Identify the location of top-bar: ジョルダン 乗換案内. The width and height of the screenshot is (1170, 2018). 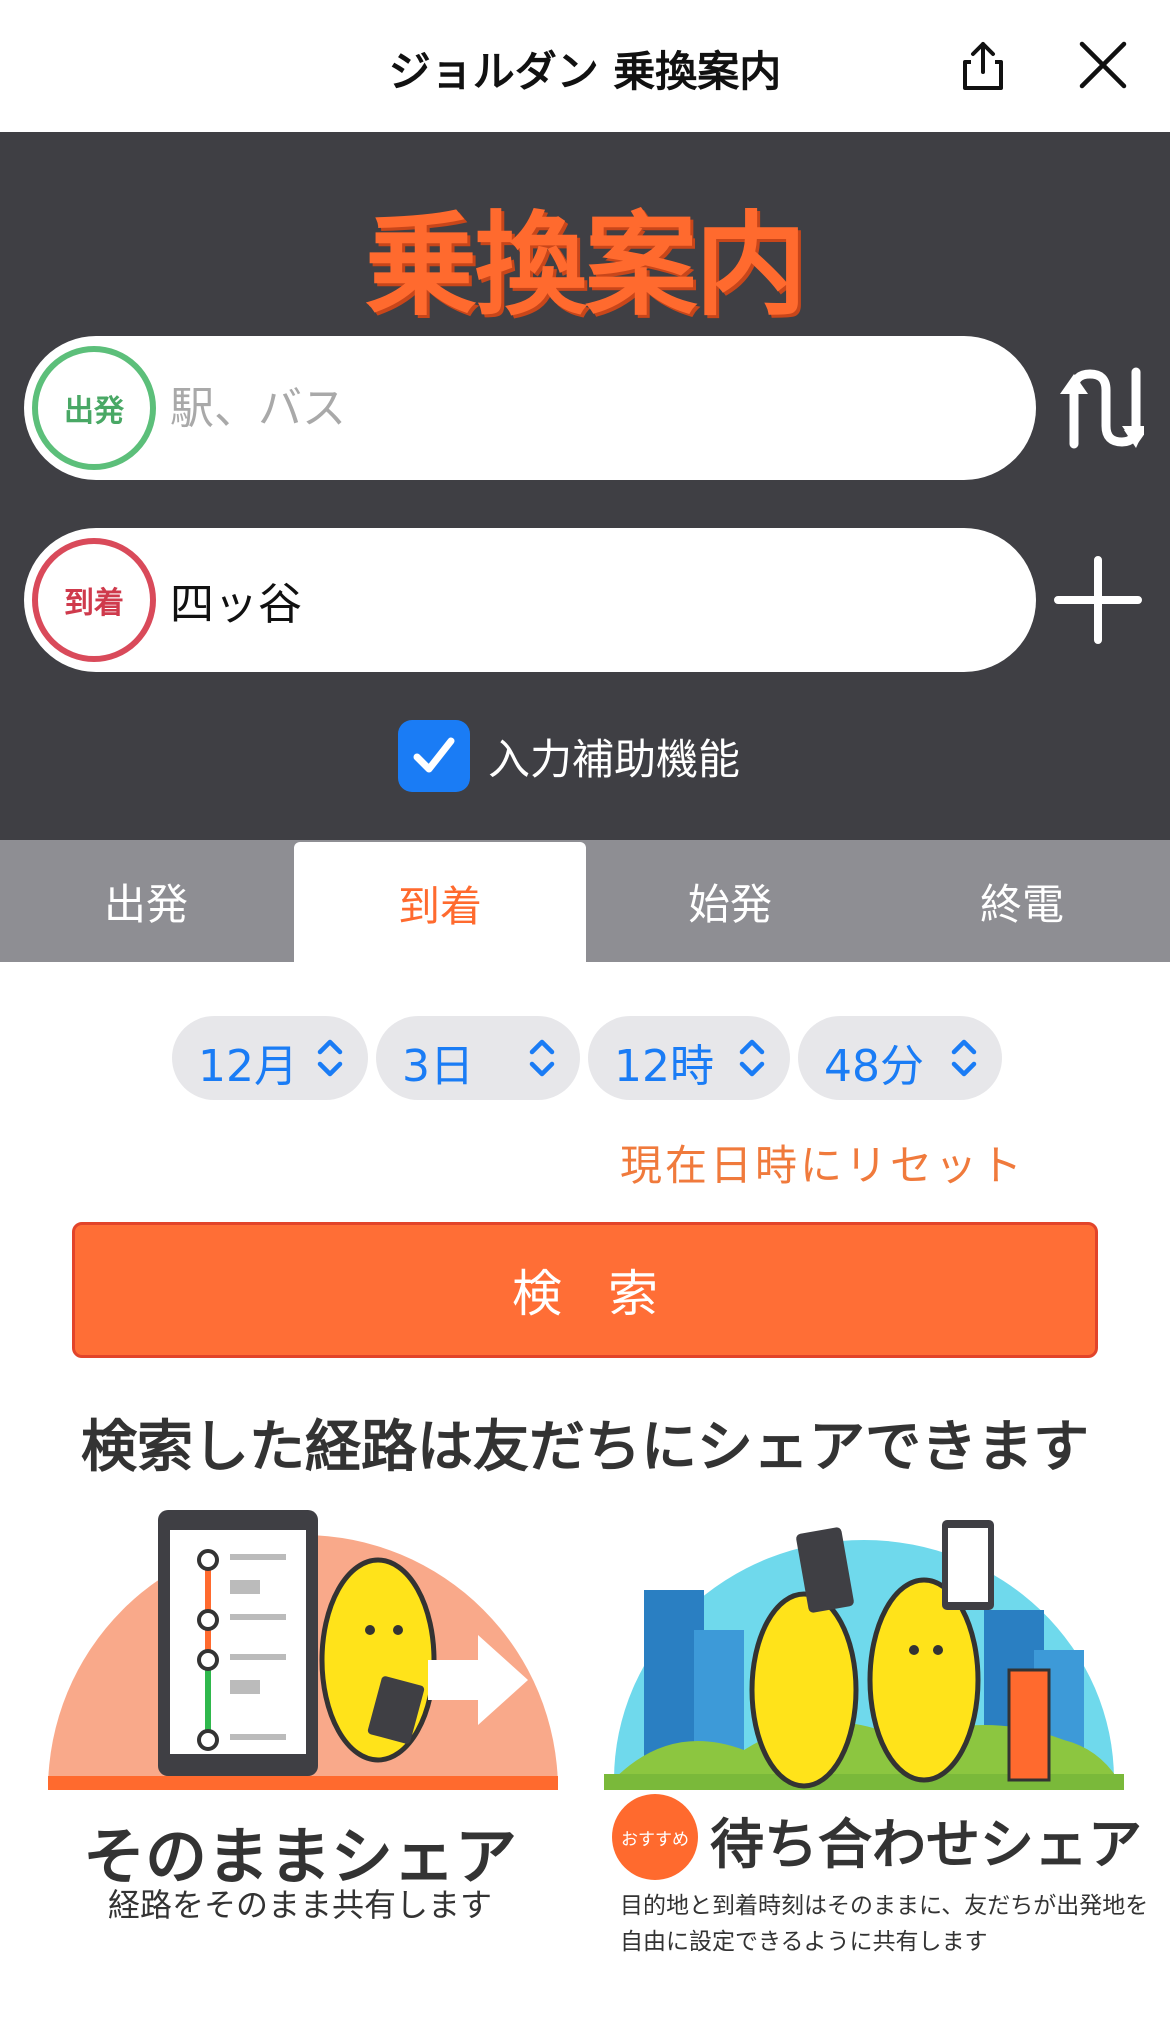
(585, 66).